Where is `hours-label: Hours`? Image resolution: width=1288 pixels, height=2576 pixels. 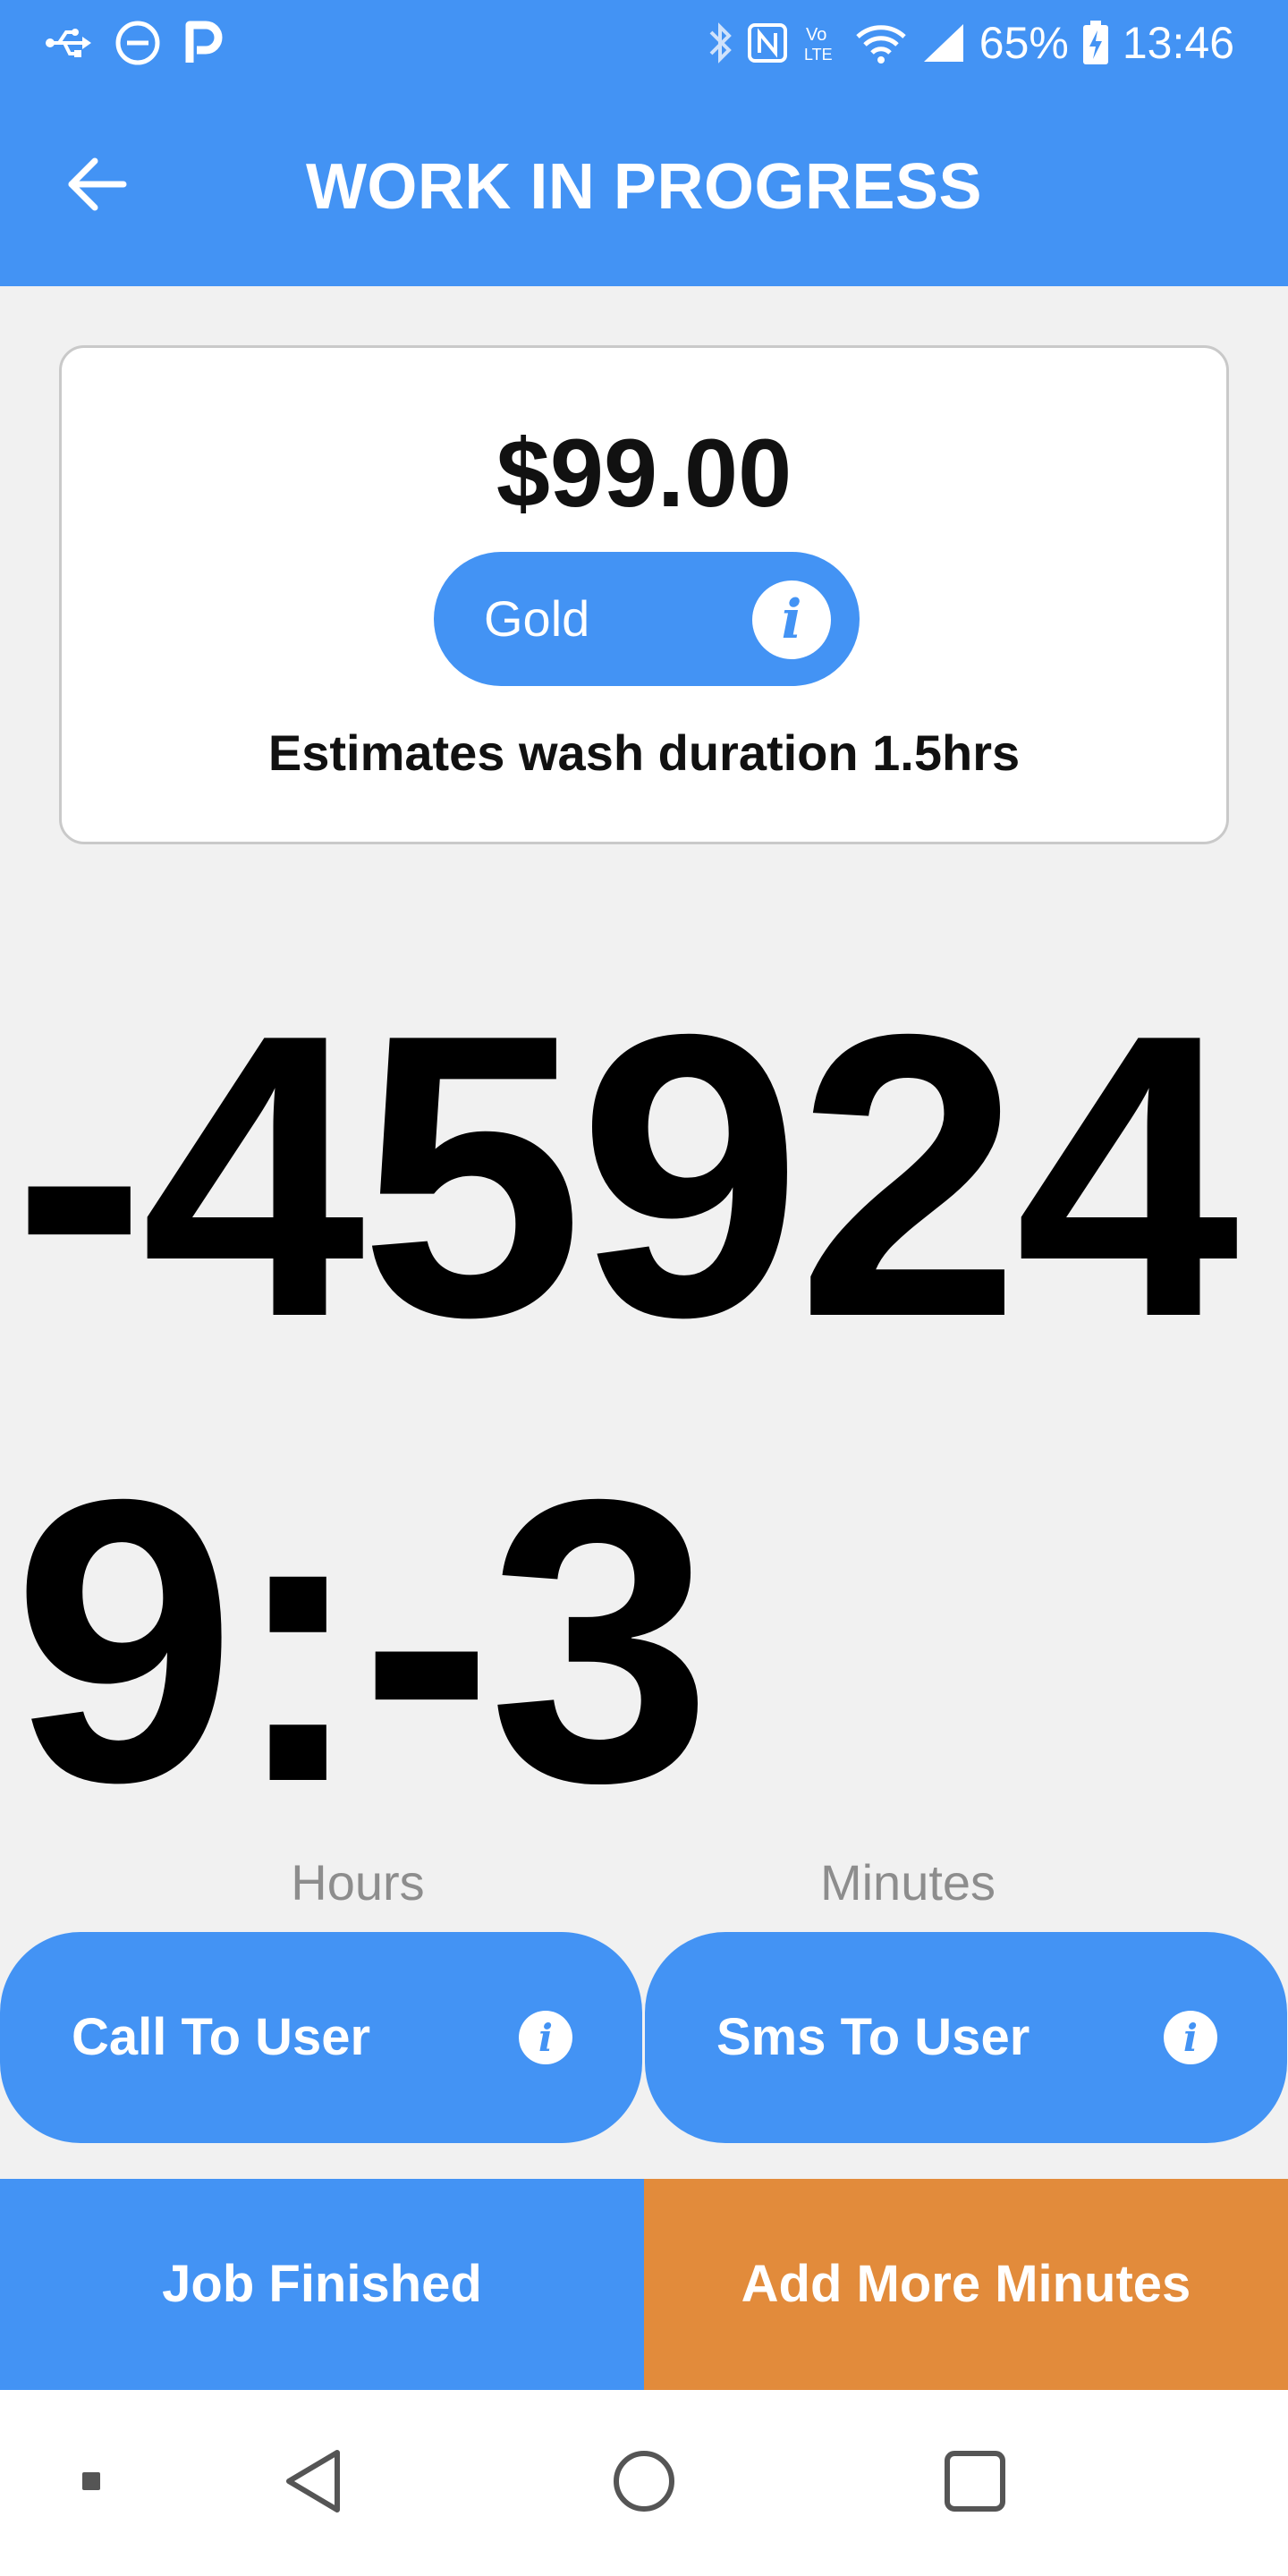
hours-label: Hours is located at coordinates (358, 1882).